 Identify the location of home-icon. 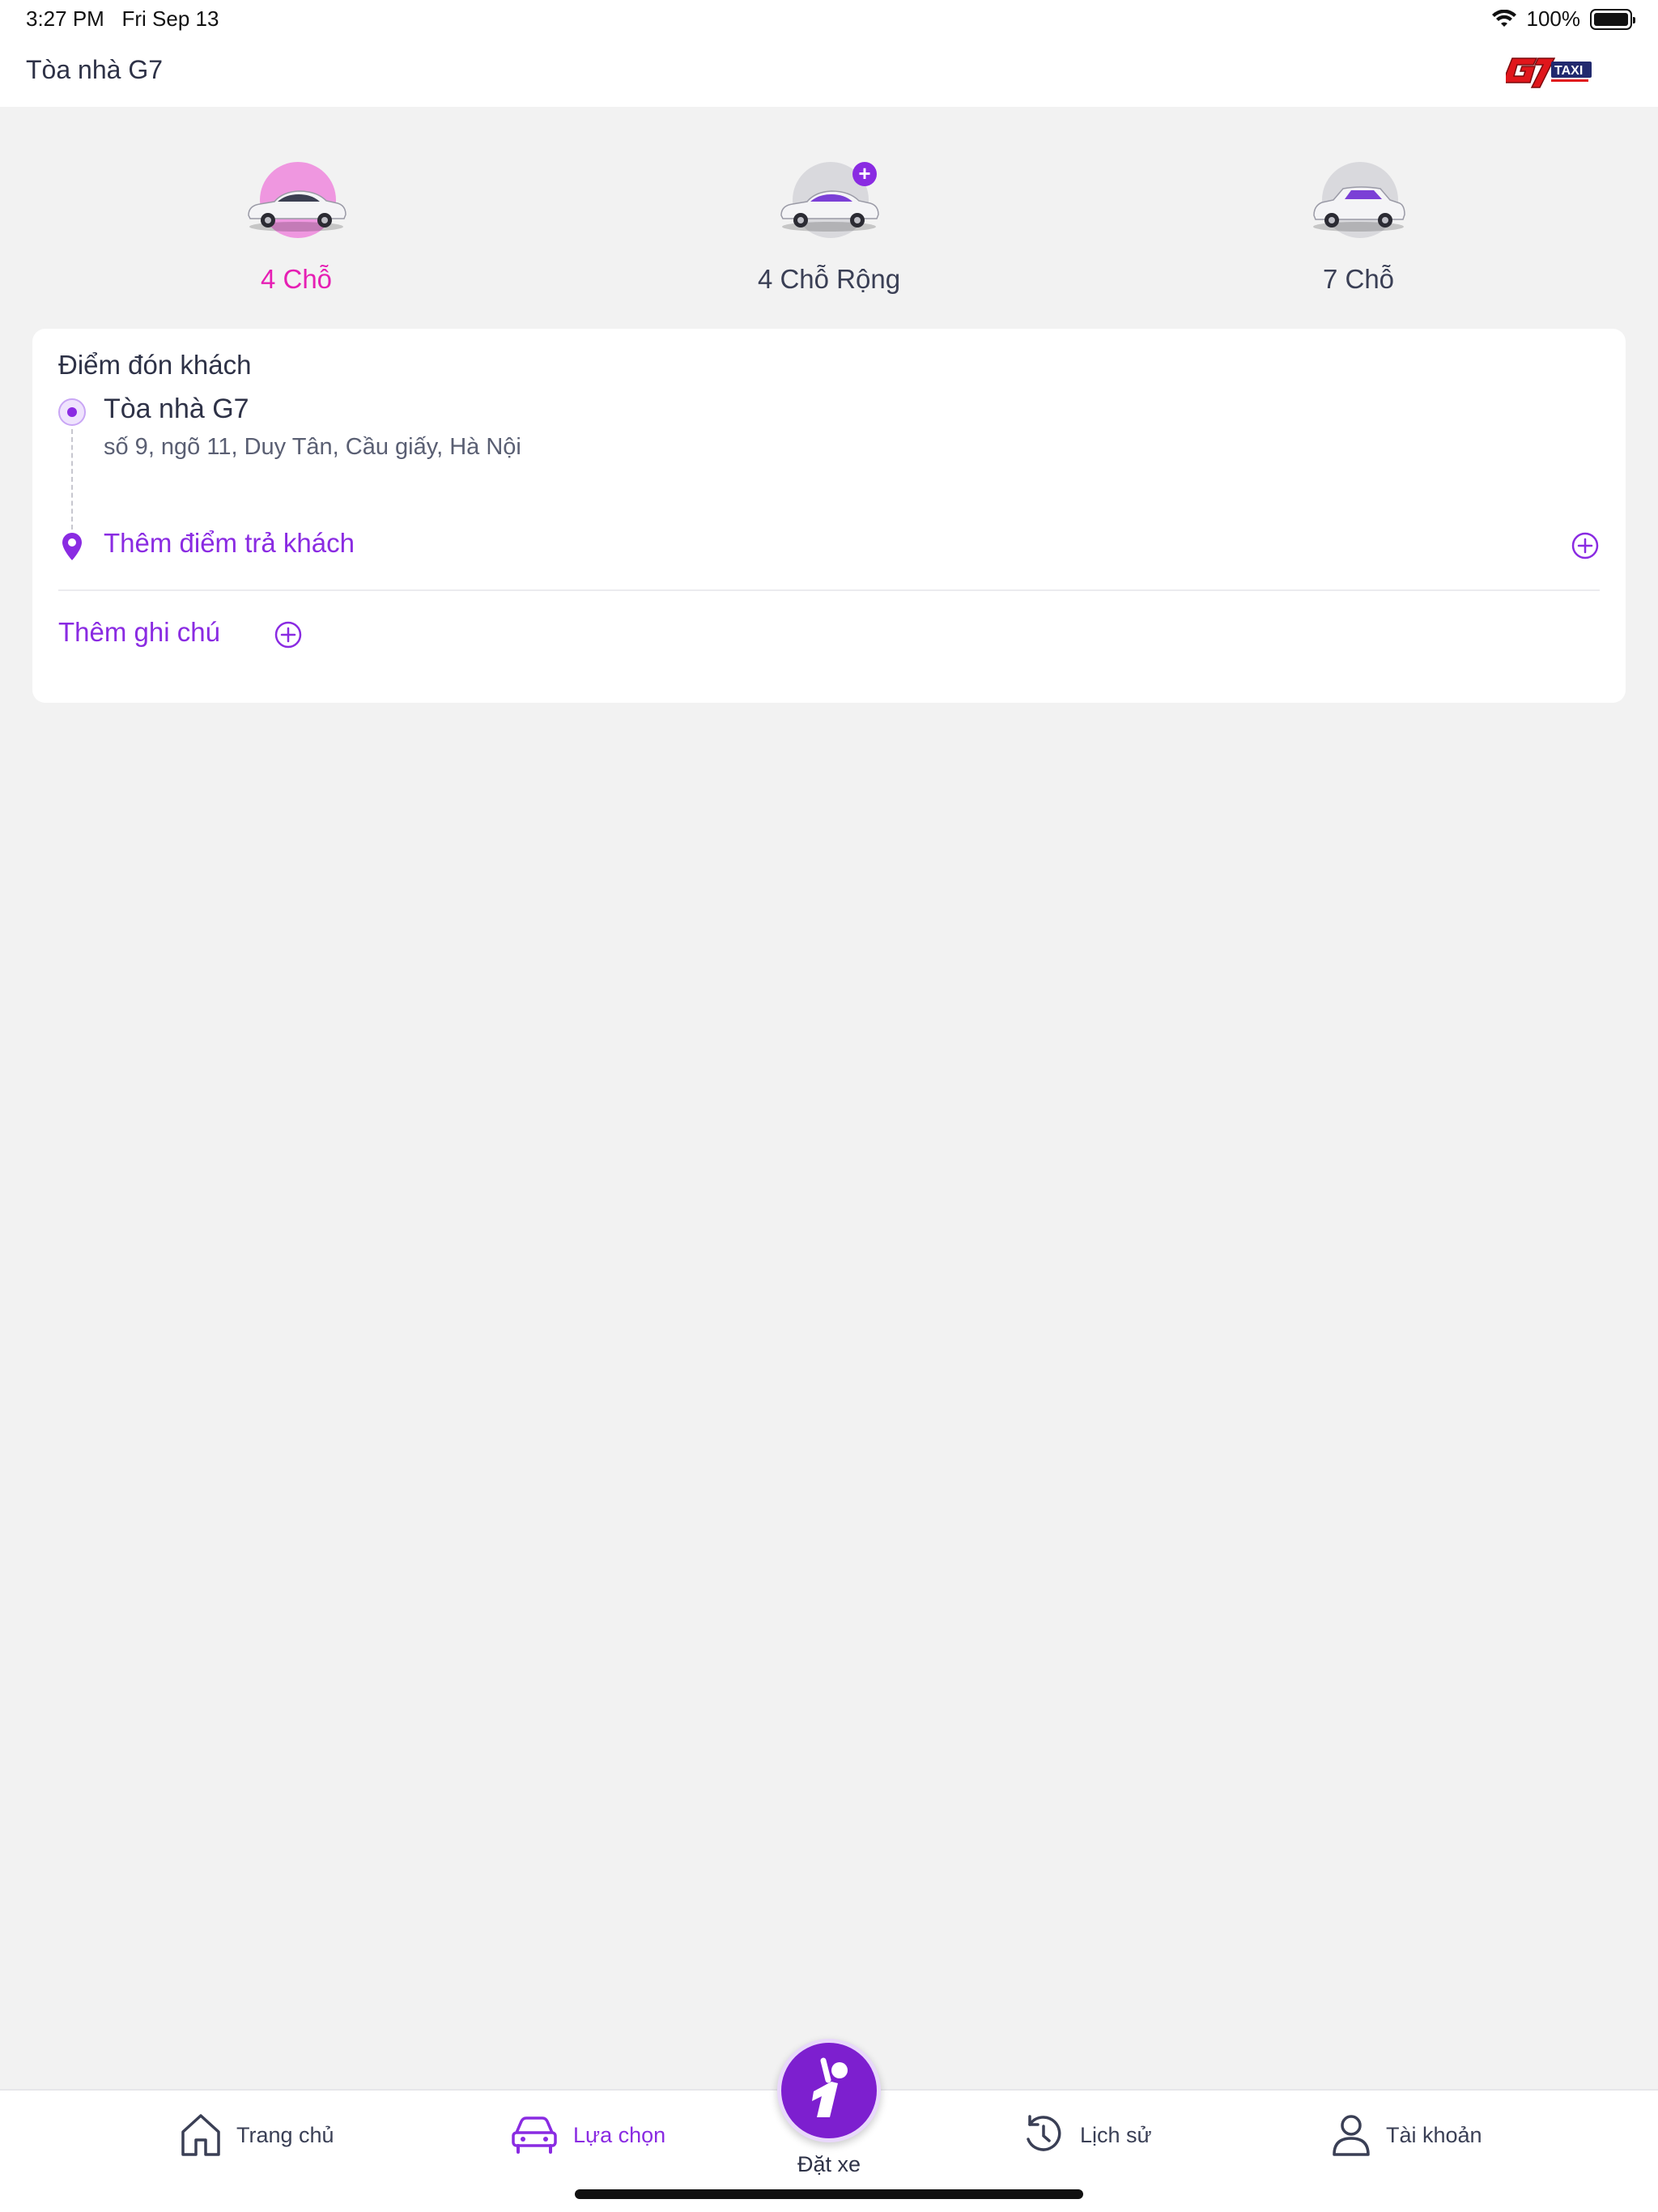
(200, 2135).